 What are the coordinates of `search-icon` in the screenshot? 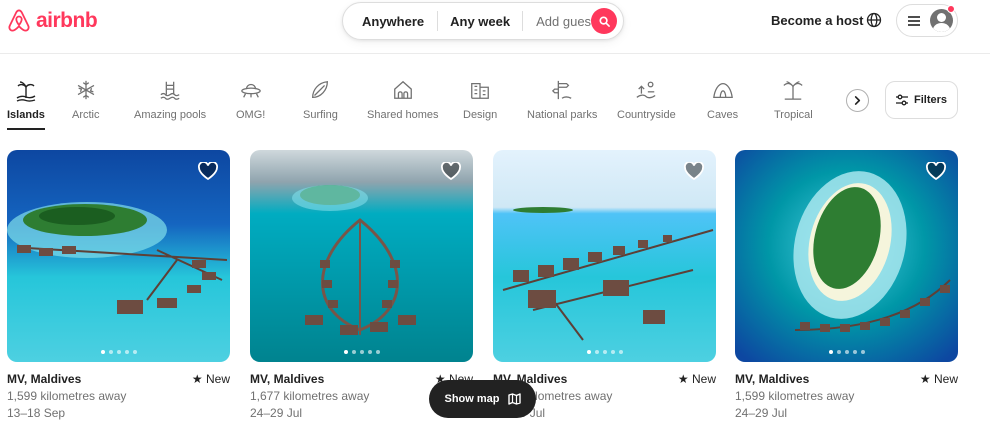 It's located at (604, 21).